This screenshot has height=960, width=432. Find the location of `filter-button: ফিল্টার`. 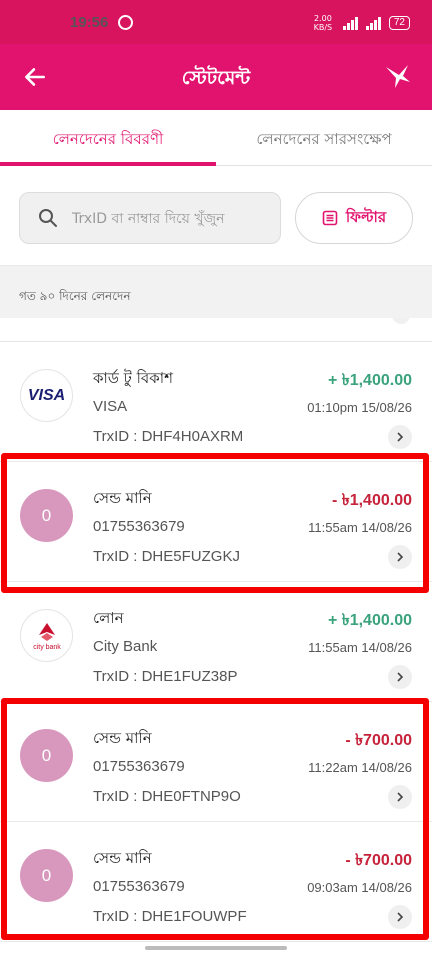

filter-button: ফিল্টার is located at coordinates (354, 218).